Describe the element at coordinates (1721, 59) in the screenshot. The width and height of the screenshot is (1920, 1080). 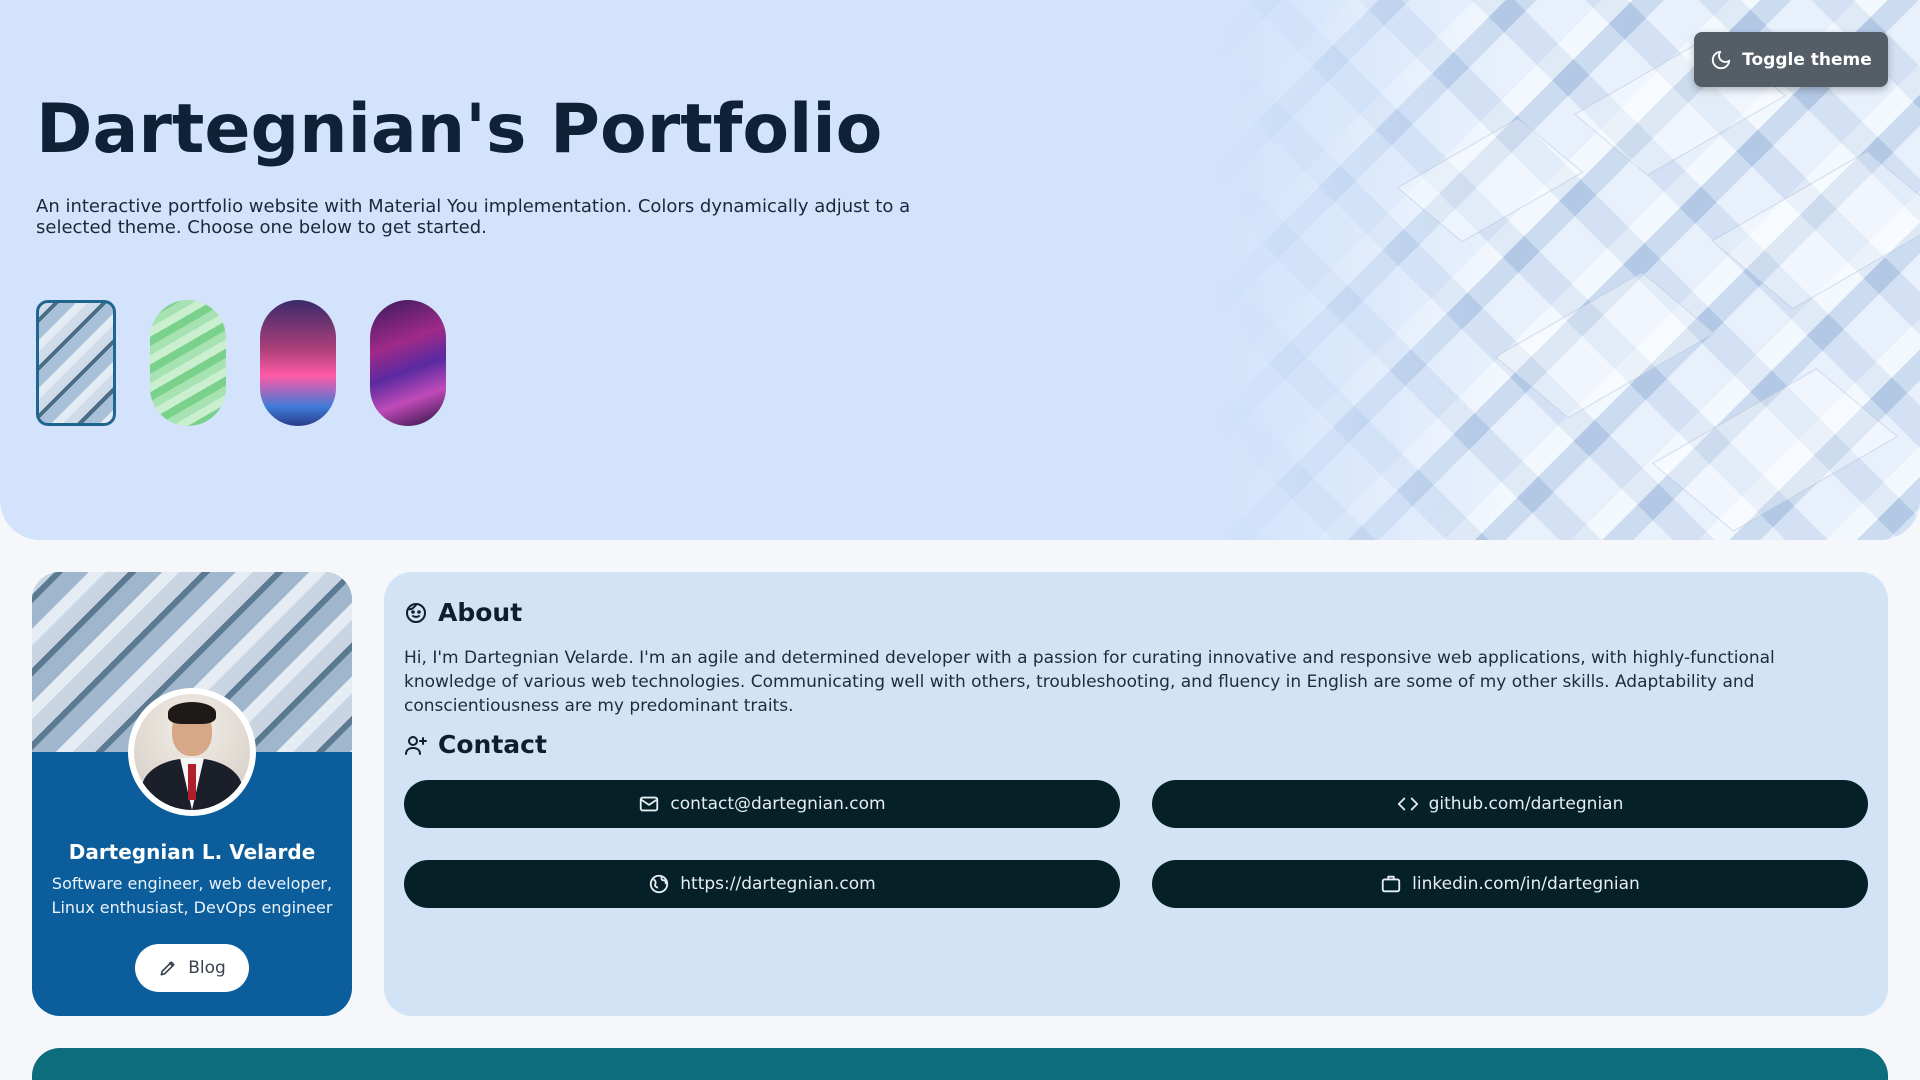
I see `moon-icon` at that location.